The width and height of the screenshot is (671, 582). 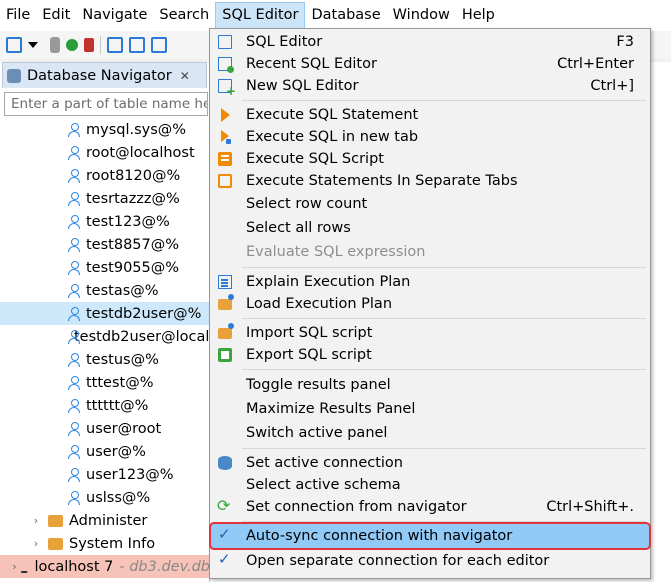 What do you see at coordinates (430, 181) in the screenshot?
I see `menu-item-execute-separate-tabs: Execute Statements In Separate Tabs` at bounding box center [430, 181].